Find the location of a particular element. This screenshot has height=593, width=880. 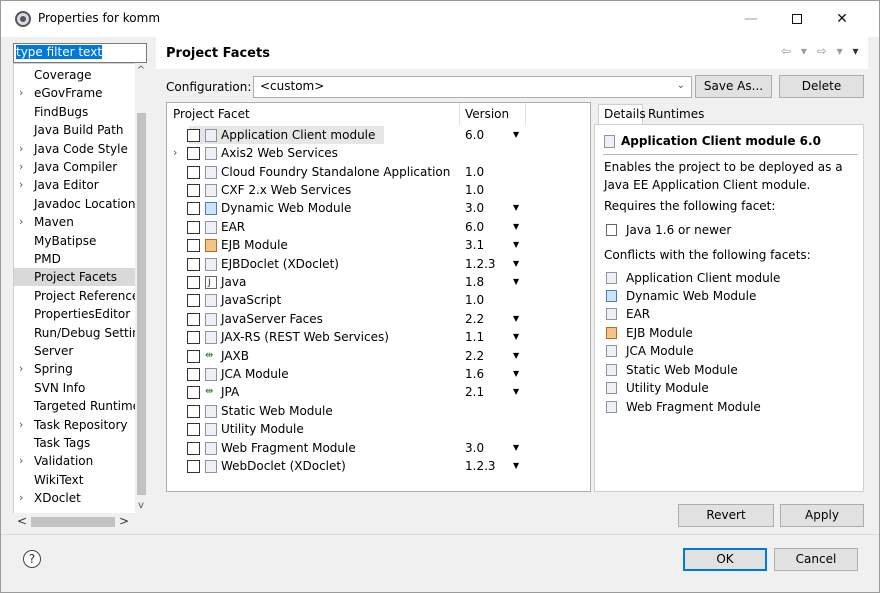

nav-item-findbugs: FindBugs is located at coordinates (75, 112).